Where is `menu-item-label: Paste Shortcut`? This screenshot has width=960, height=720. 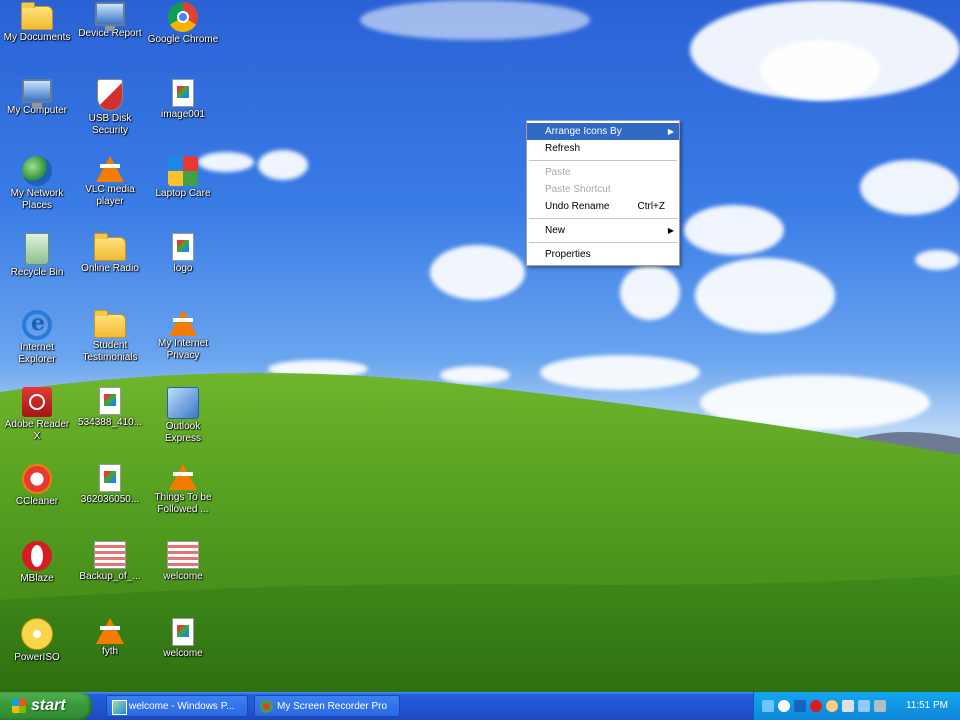
menu-item-label: Paste Shortcut is located at coordinates (578, 189).